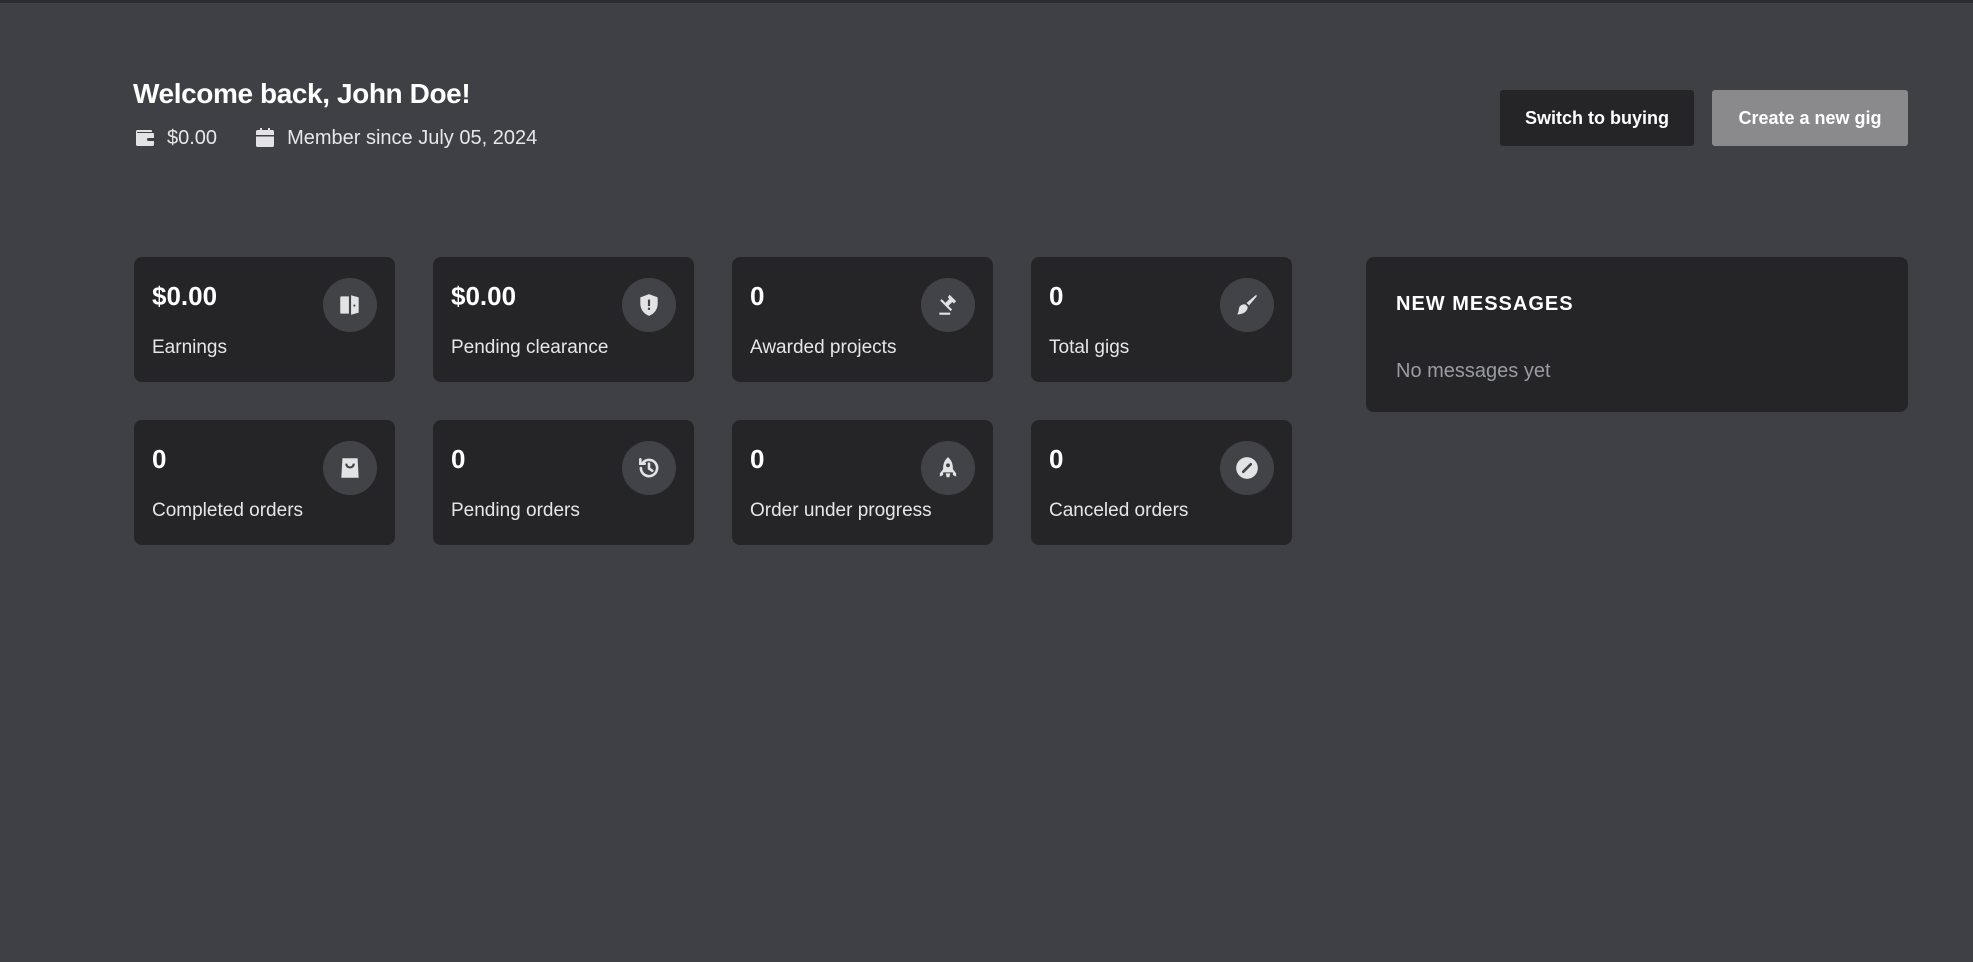 This screenshot has width=1973, height=962. I want to click on account-meta: $0.00 Member since July 05, 2024, so click(335, 138).